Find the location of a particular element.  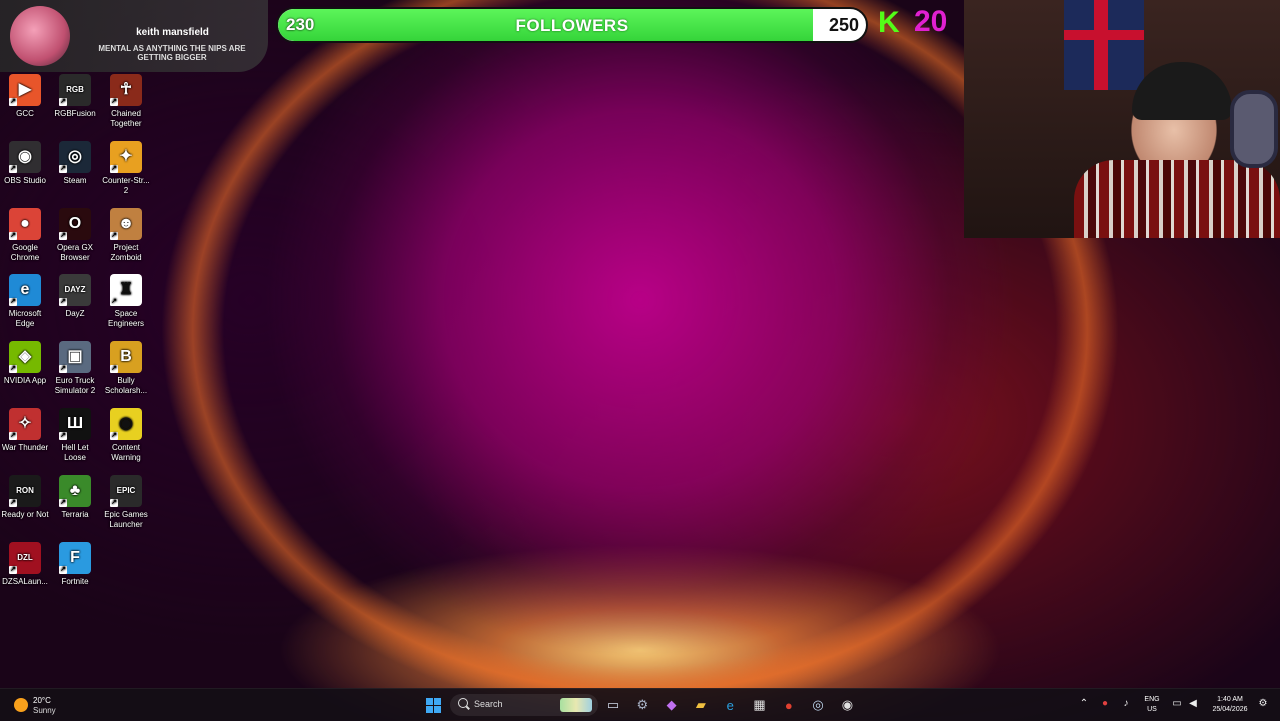

clock-date: 25/04/2026 is located at coordinates (1230, 709).